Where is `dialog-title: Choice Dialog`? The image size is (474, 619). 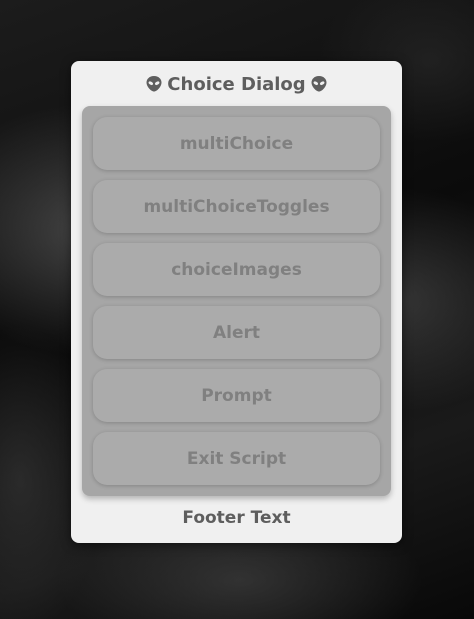
dialog-title: Choice Dialog is located at coordinates (236, 84).